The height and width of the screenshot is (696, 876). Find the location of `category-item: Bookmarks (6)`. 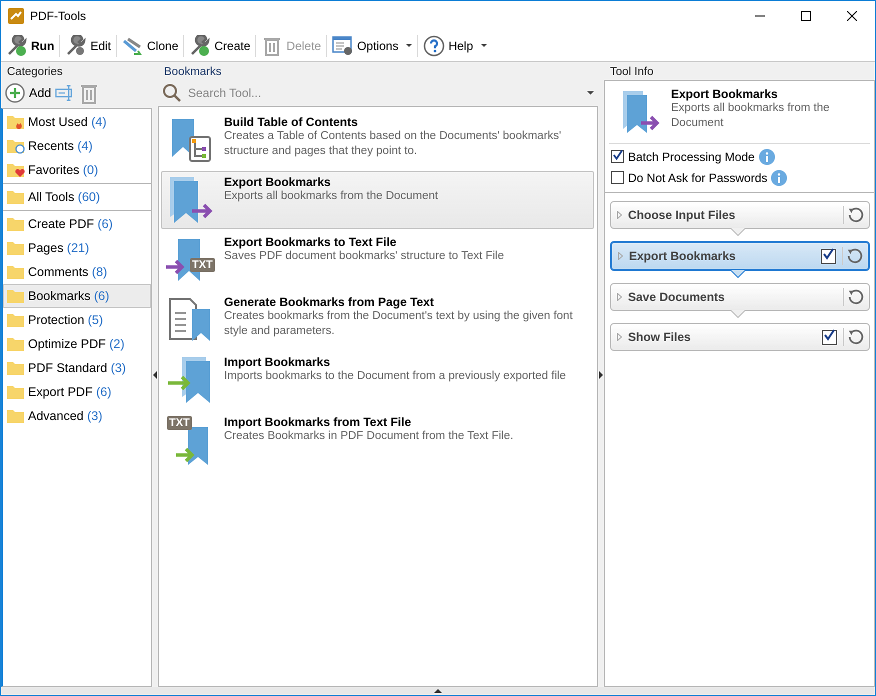

category-item: Bookmarks (6) is located at coordinates (77, 296).